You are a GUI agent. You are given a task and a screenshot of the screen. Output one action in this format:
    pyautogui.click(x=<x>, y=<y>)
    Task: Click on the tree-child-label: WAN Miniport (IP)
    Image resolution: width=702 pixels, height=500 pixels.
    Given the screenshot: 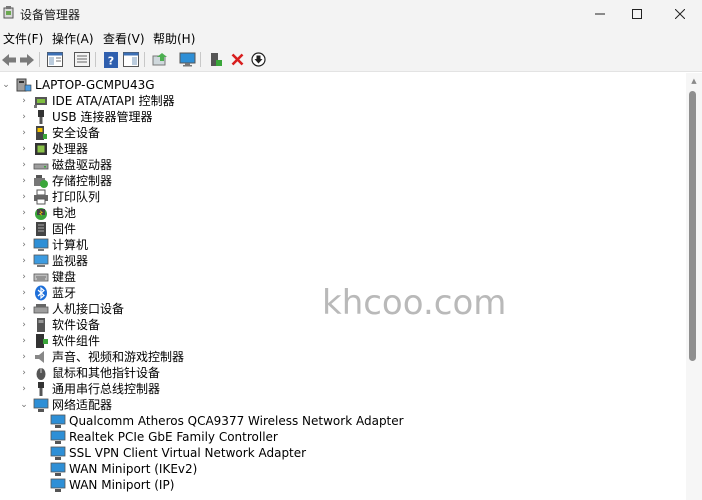 What is the action you would take?
    pyautogui.click(x=122, y=485)
    